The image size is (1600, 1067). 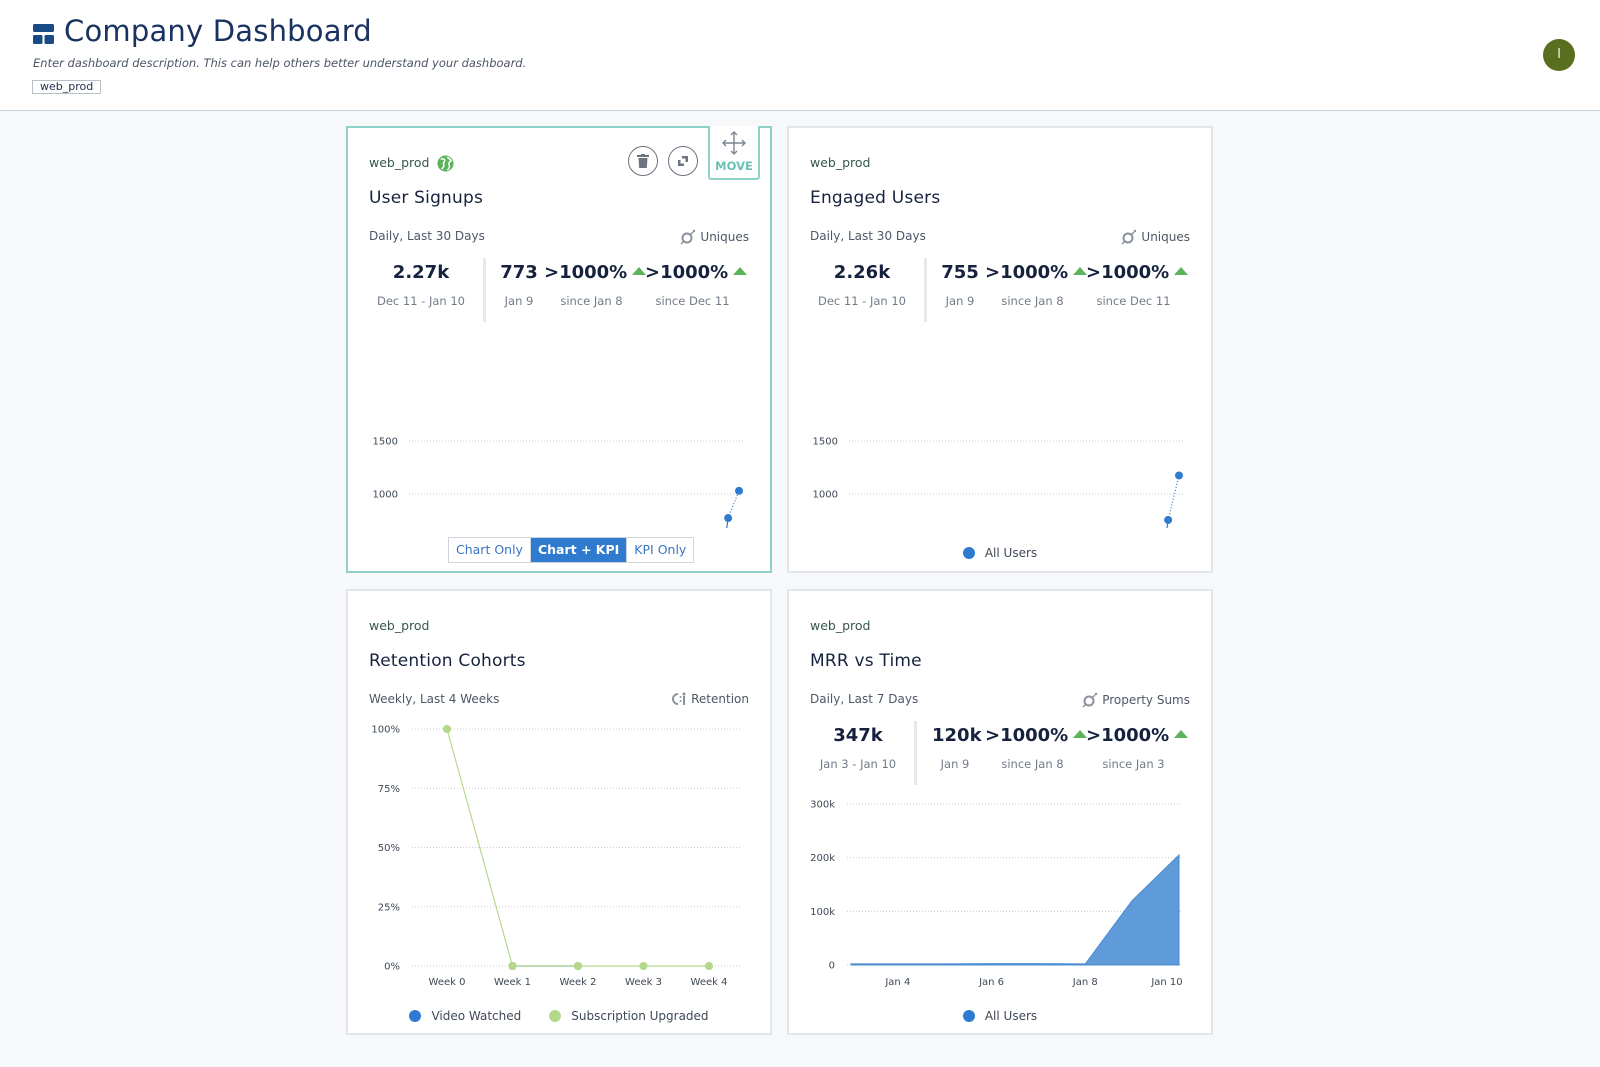 I want to click on engaged-users-chart: 050010001500Dec 17Dec 24Dec 31Jan 7, so click(x=998, y=482).